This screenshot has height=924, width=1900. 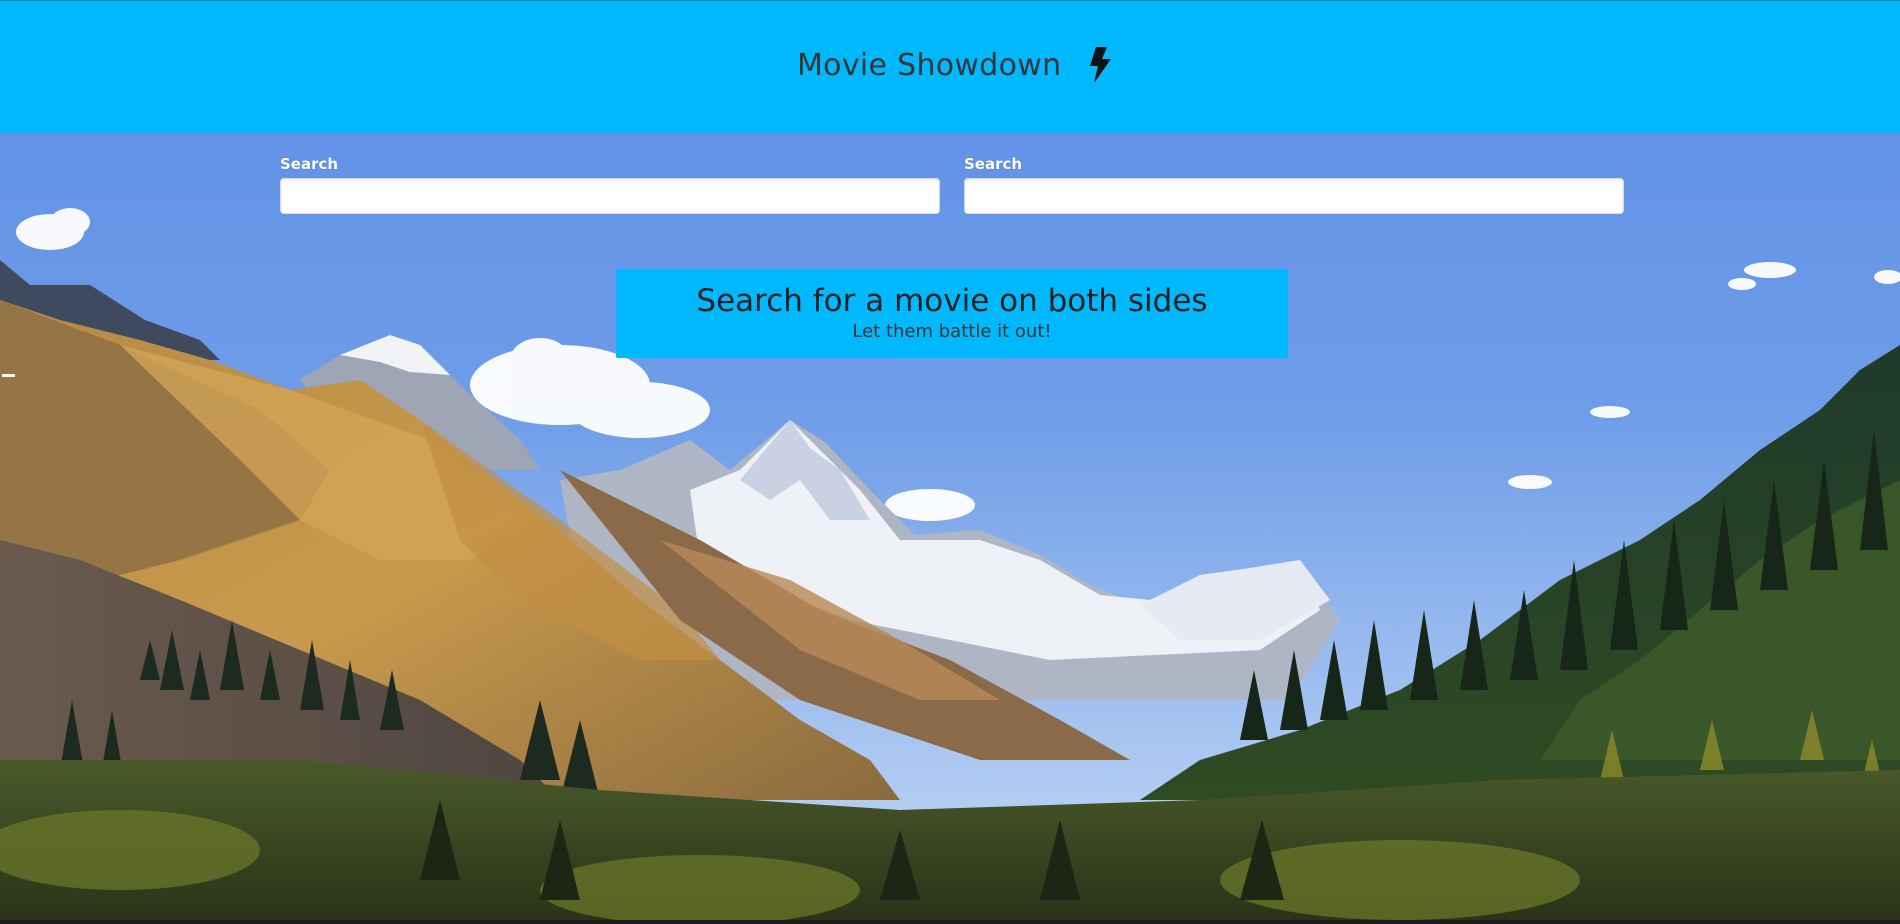 What do you see at coordinates (309, 164) in the screenshot?
I see `search-label-left: Search` at bounding box center [309, 164].